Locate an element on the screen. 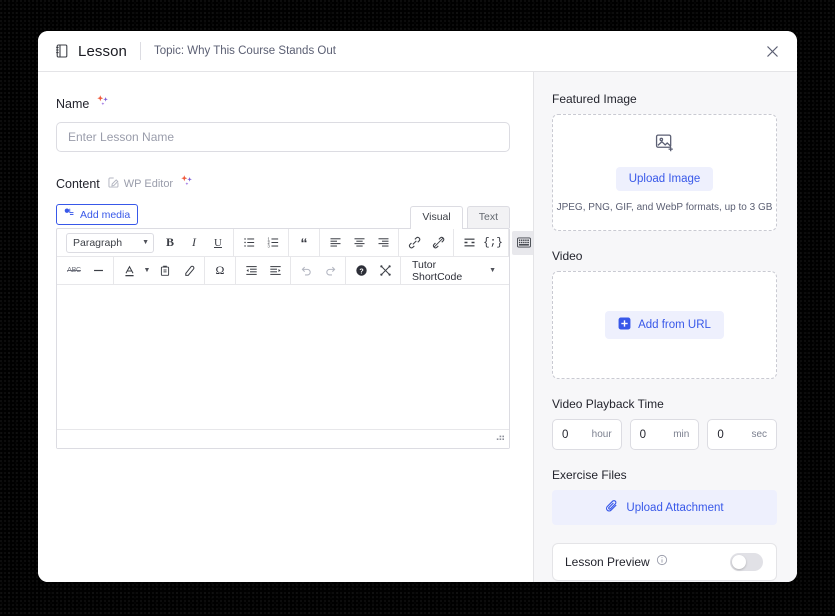  editor-status-bar is located at coordinates (283, 439).